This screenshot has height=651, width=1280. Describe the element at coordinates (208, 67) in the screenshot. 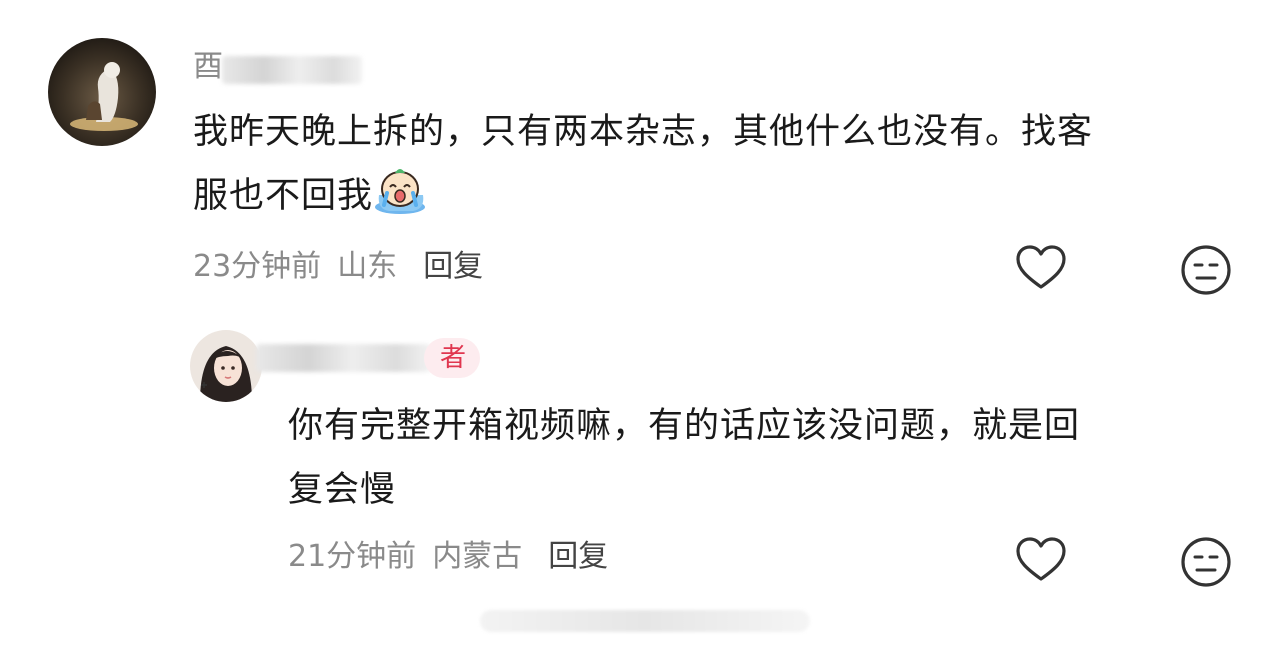

I see `username: 酉` at that location.